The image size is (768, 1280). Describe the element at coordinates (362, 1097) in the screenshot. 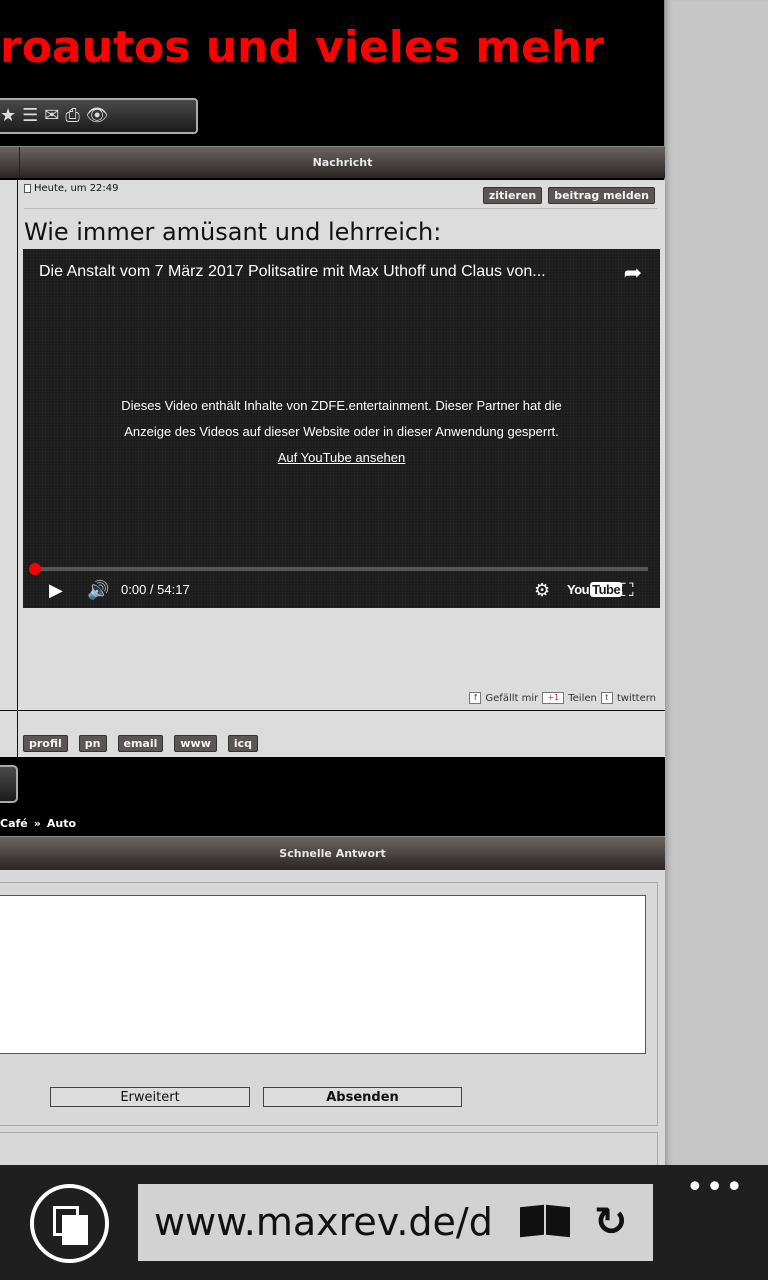

I see `send-button: Absenden` at that location.